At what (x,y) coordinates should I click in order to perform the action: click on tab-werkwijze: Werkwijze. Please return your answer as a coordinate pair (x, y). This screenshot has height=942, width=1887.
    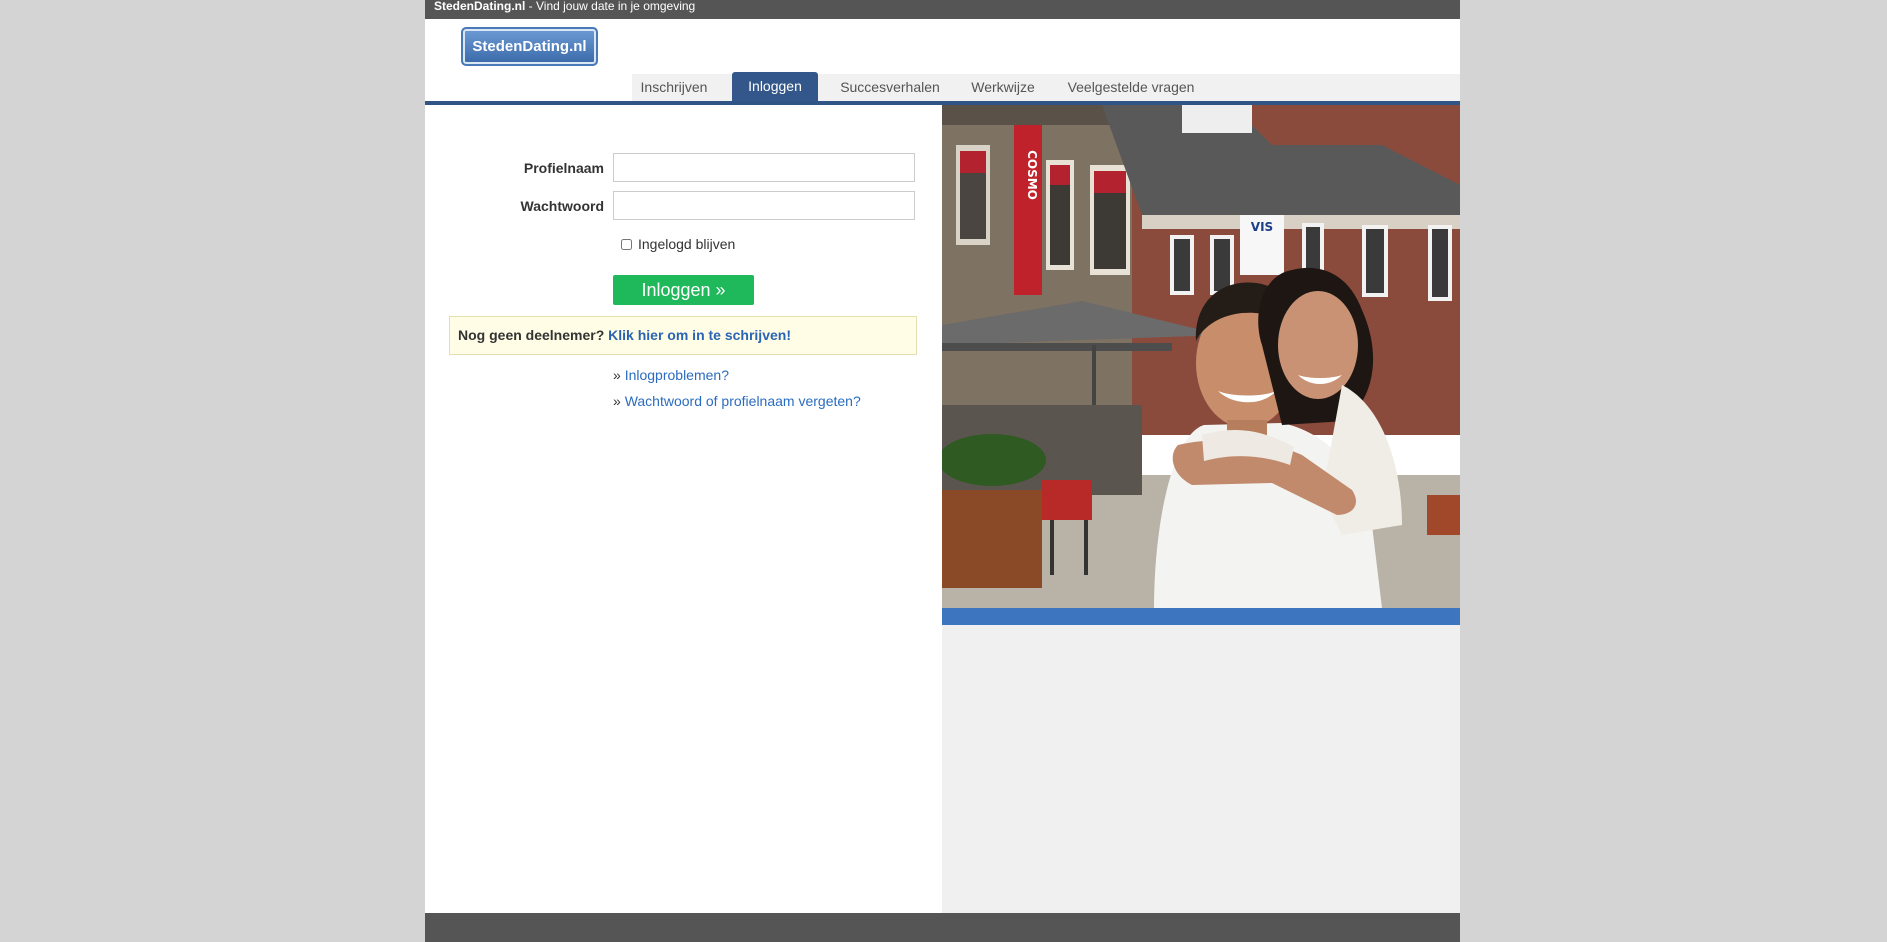
    Looking at the image, I should click on (1003, 87).